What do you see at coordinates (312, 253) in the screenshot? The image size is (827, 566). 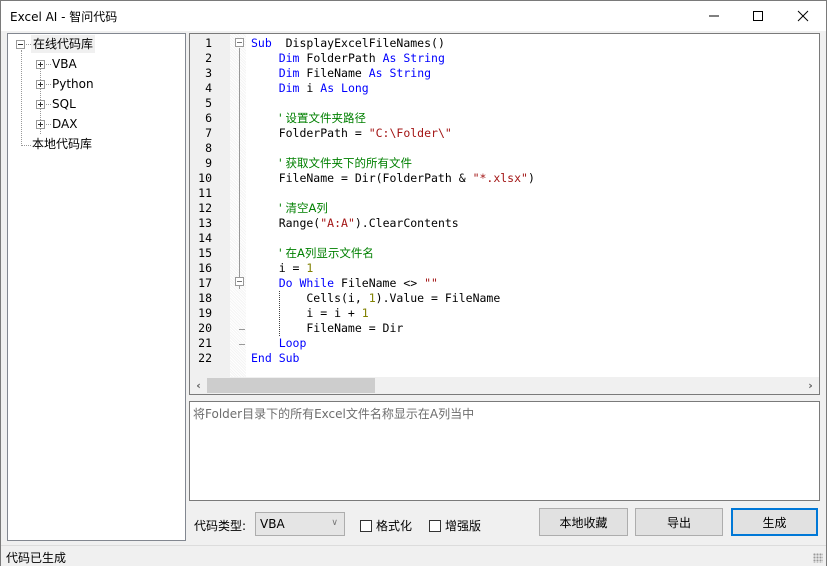 I see `code-text: ' 在A列显示文件名` at bounding box center [312, 253].